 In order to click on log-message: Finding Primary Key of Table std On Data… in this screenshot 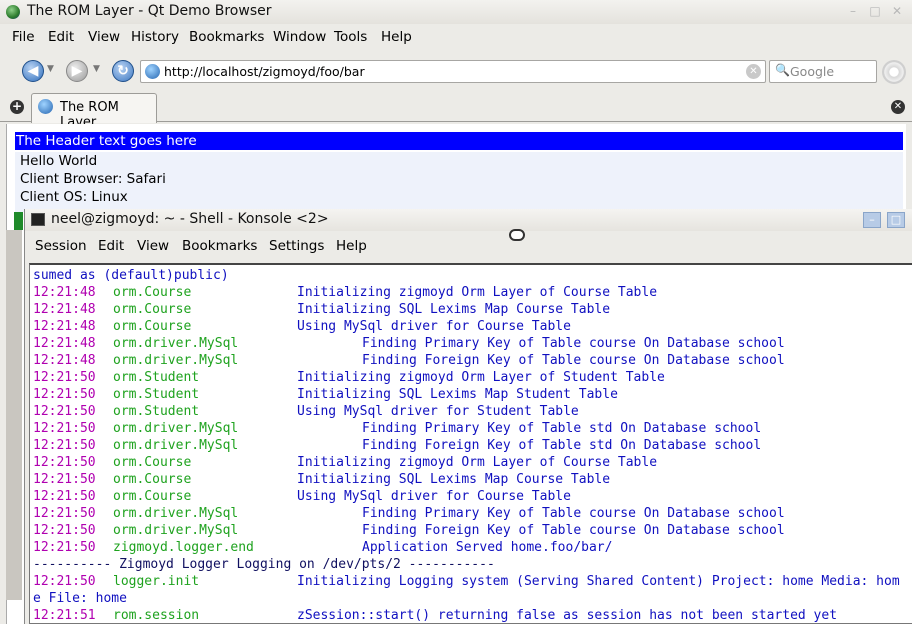, I will do `click(562, 428)`.